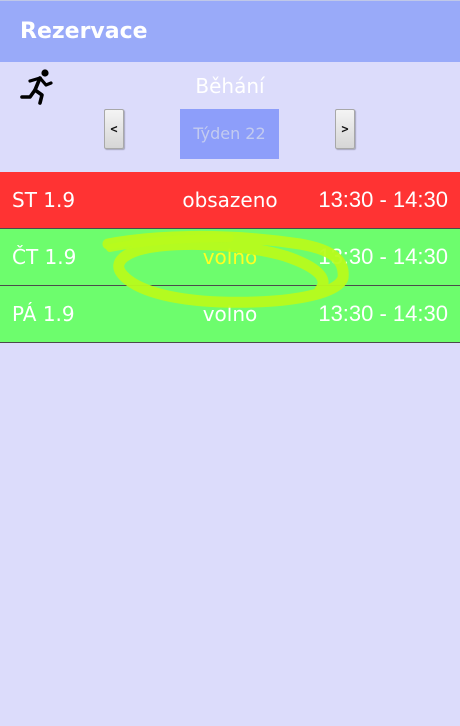  What do you see at coordinates (230, 314) in the screenshot?
I see `reservation-row-free: PÁ 1.9 volno 13:30 - 14:30` at bounding box center [230, 314].